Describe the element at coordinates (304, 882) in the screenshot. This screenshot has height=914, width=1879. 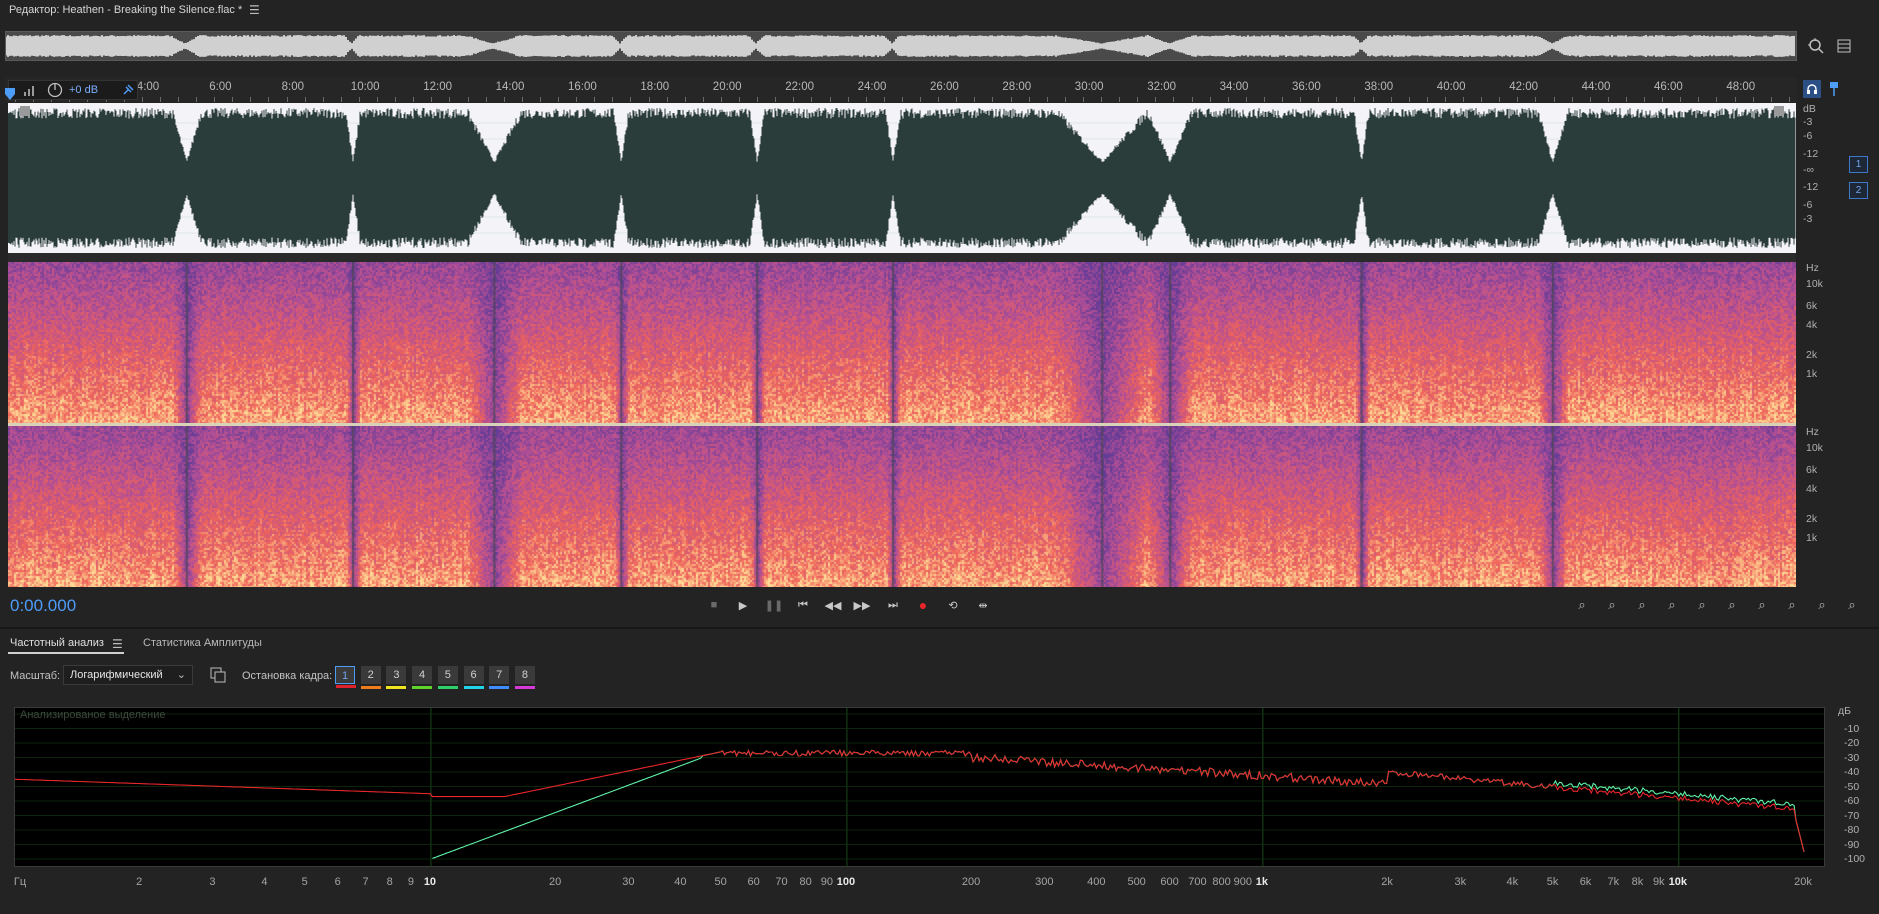
I see `hz-axis-label: 5` at that location.